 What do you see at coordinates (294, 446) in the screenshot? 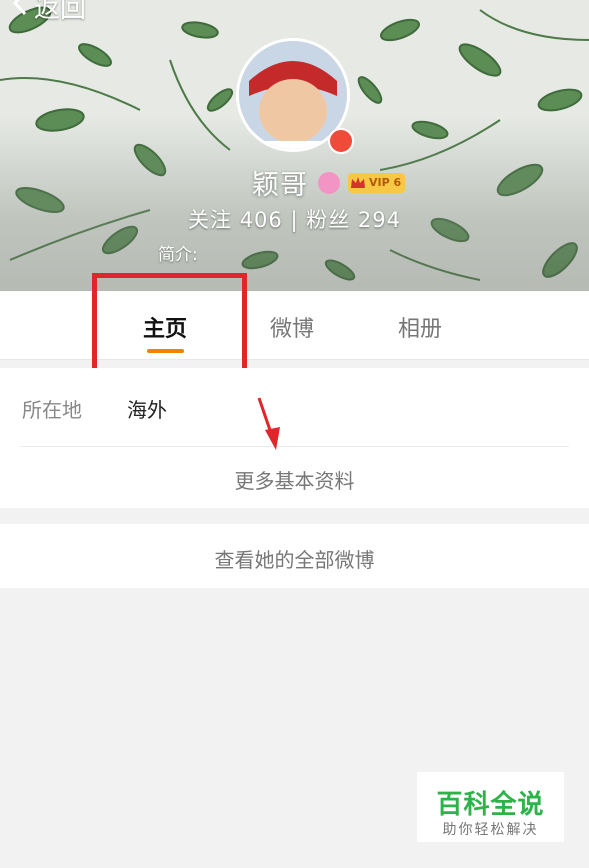
I see `divider` at bounding box center [294, 446].